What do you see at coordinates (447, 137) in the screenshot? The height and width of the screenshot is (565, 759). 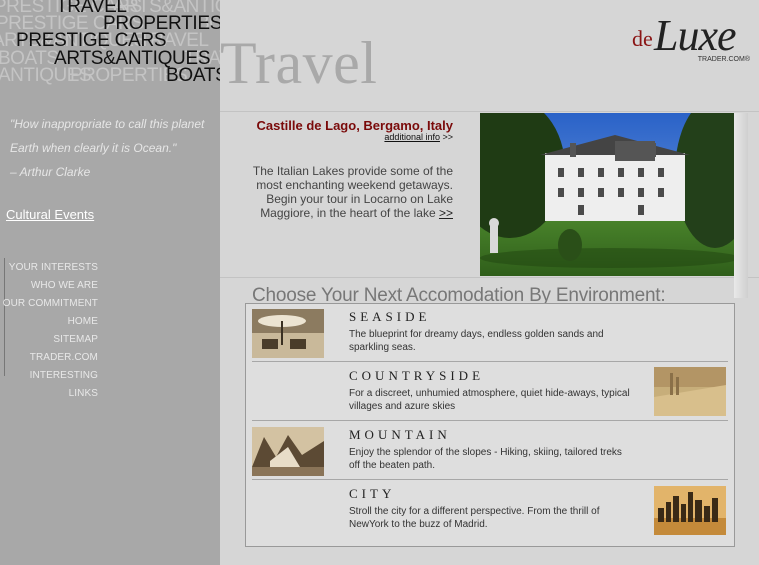 I see `additional-info-arrows: >>` at bounding box center [447, 137].